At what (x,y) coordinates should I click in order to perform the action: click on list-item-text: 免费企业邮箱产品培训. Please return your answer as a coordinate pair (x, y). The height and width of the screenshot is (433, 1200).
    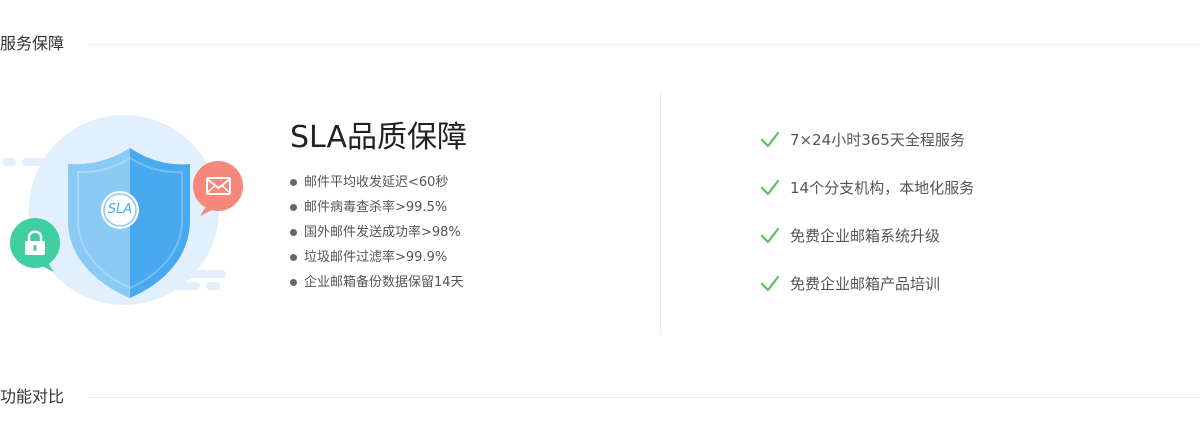
    Looking at the image, I should click on (865, 284).